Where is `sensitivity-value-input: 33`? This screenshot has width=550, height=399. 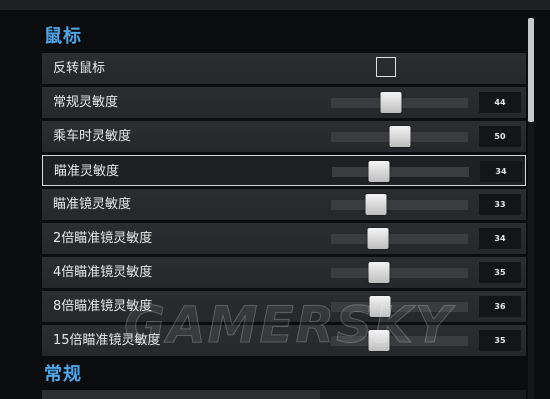 sensitivity-value-input: 33 is located at coordinates (500, 204).